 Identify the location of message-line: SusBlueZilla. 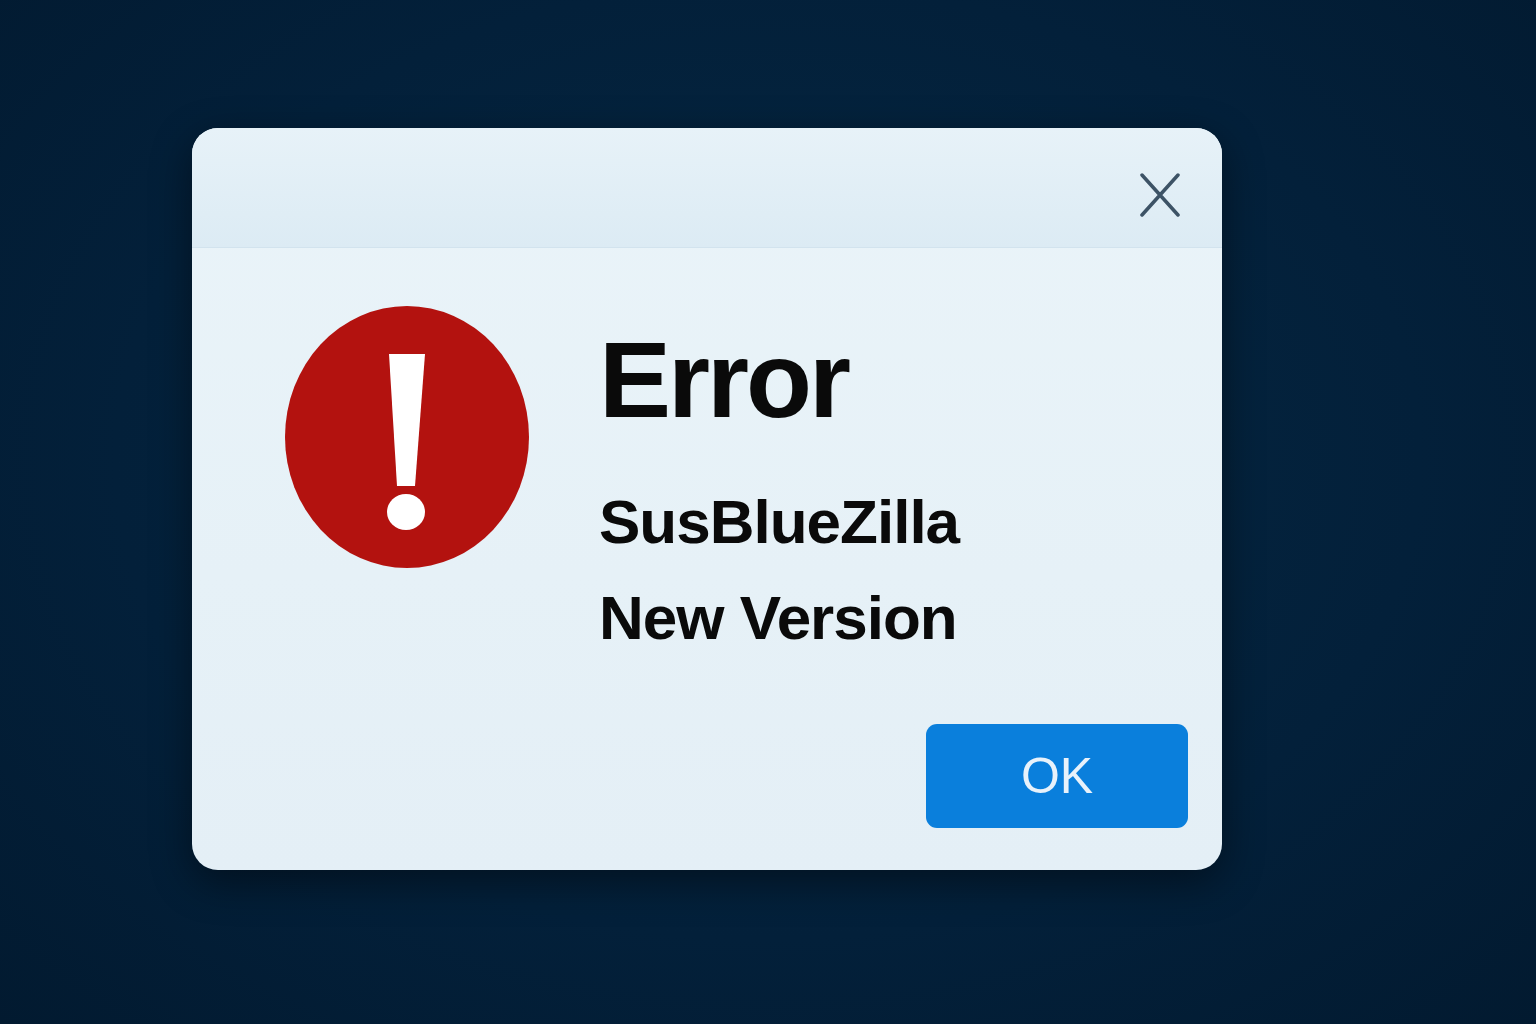
(779, 522).